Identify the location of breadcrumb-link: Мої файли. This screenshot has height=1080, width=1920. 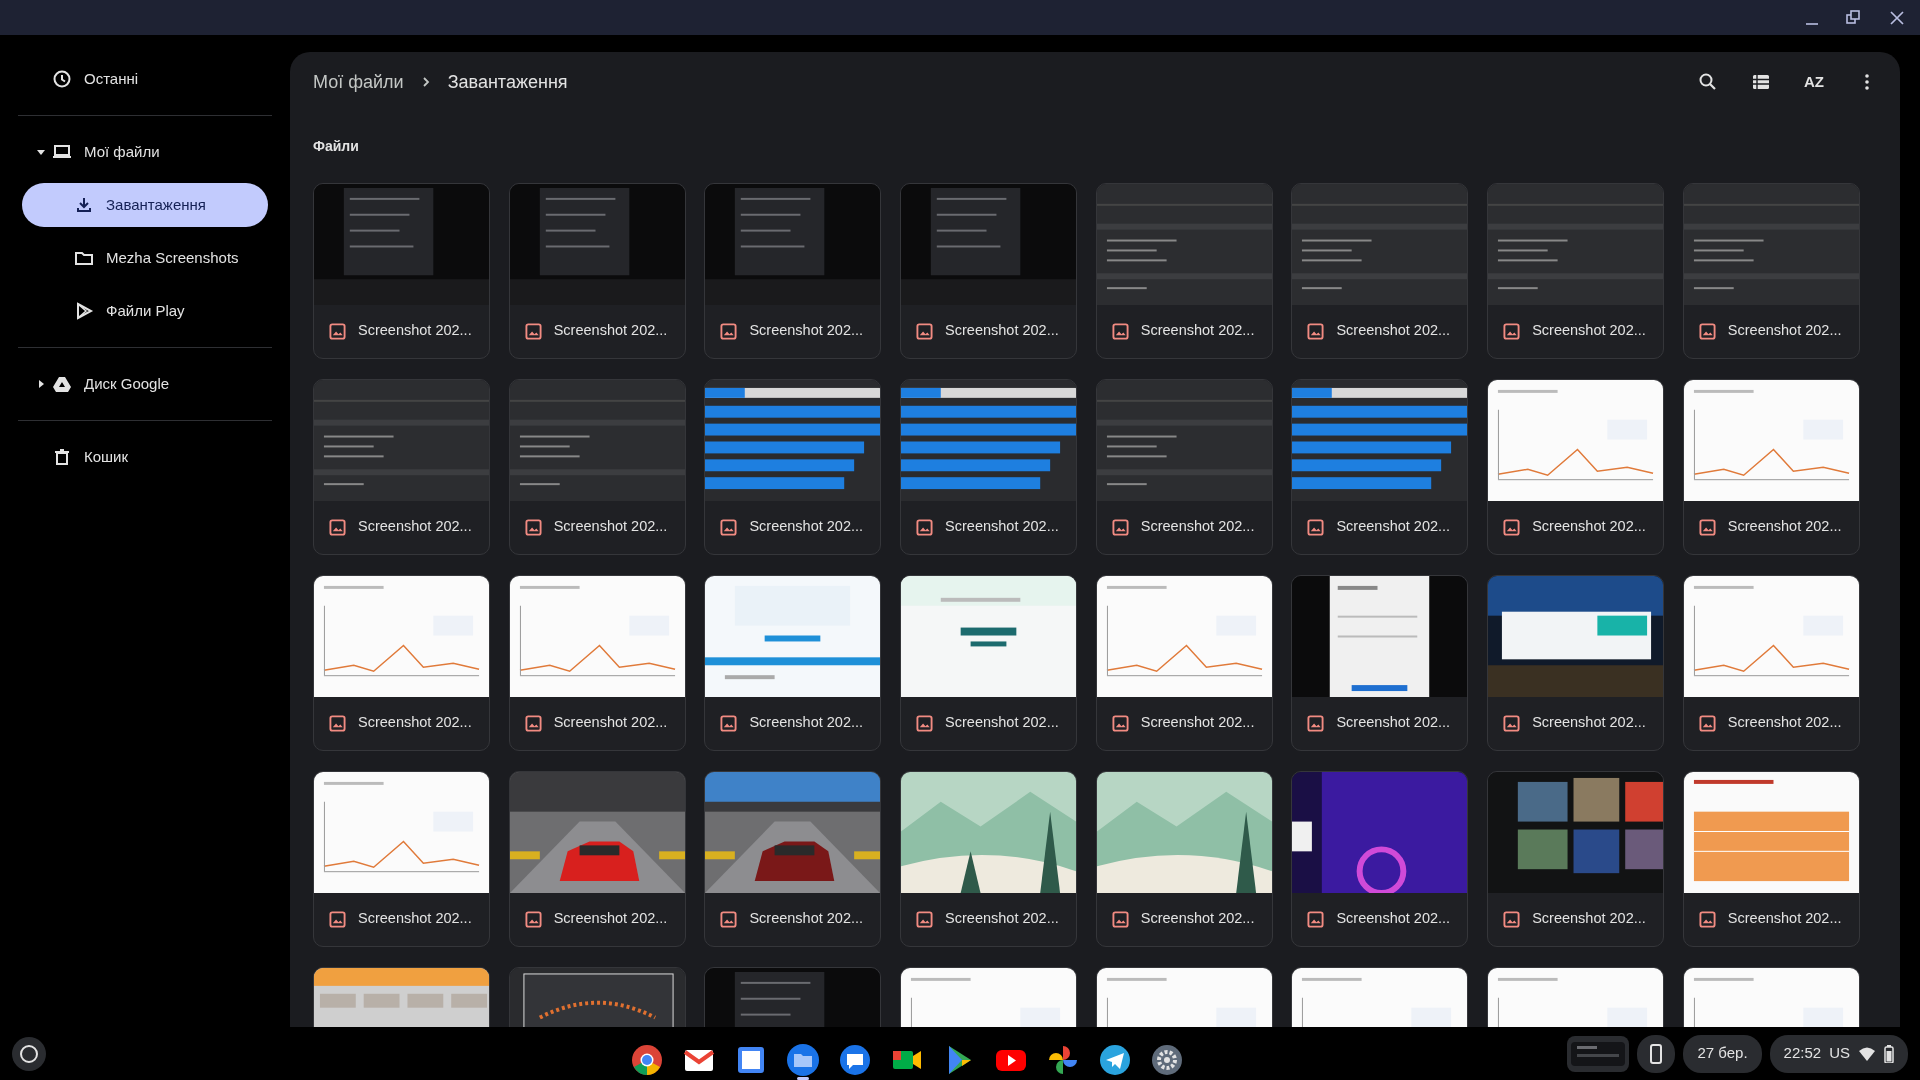
(358, 82).